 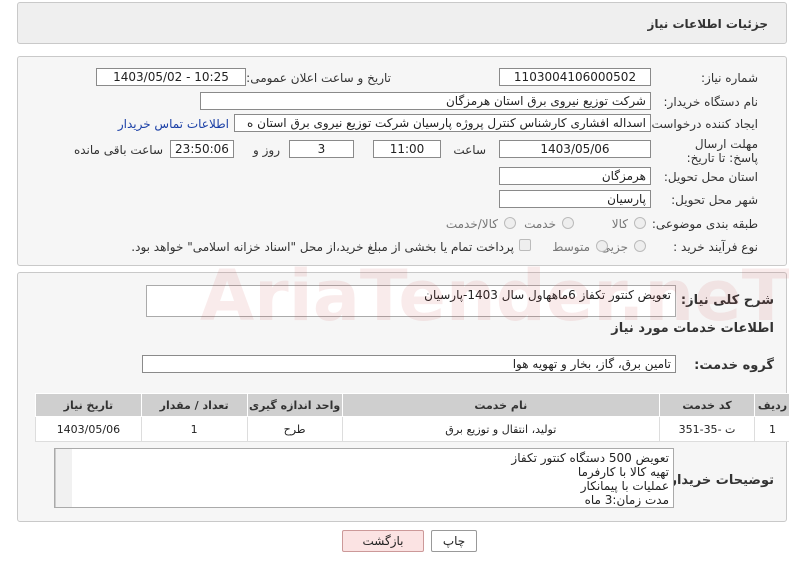 What do you see at coordinates (118, 150) in the screenshot?
I see `remaining-label: ساعت باقی مانده` at bounding box center [118, 150].